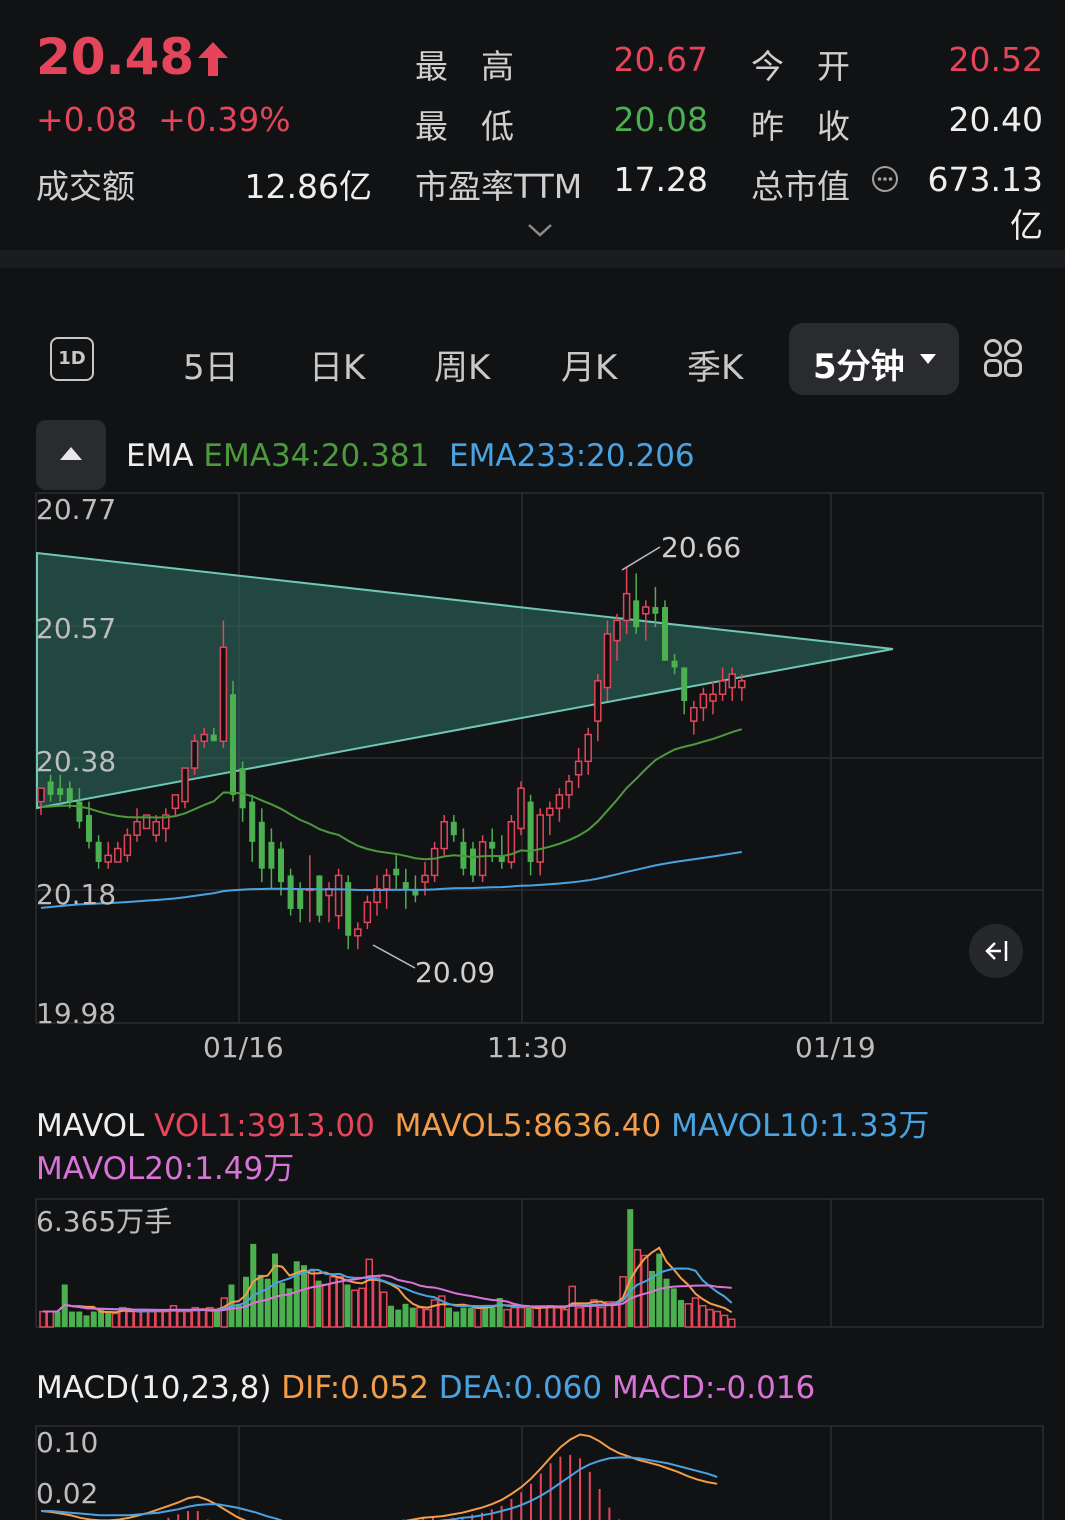 This screenshot has height=1520, width=1065. I want to click on high-label: 最 高, so click(464, 66).